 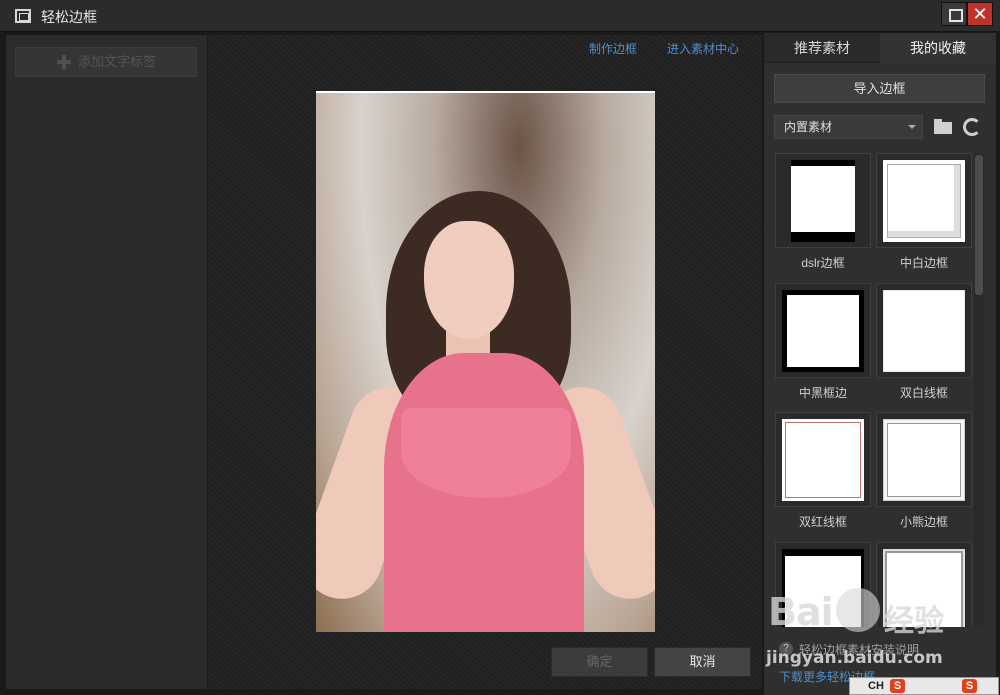 I want to click on add-text-label-text: 添加文字标签, so click(x=117, y=61).